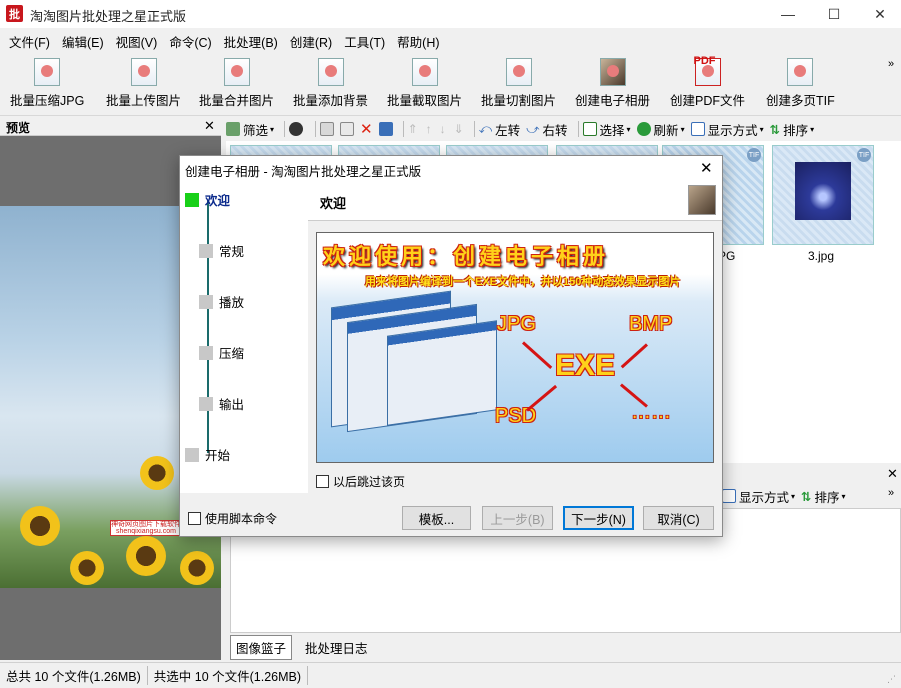  Describe the element at coordinates (311, 41) in the screenshot. I see `menu-create: 创建(R)` at that location.